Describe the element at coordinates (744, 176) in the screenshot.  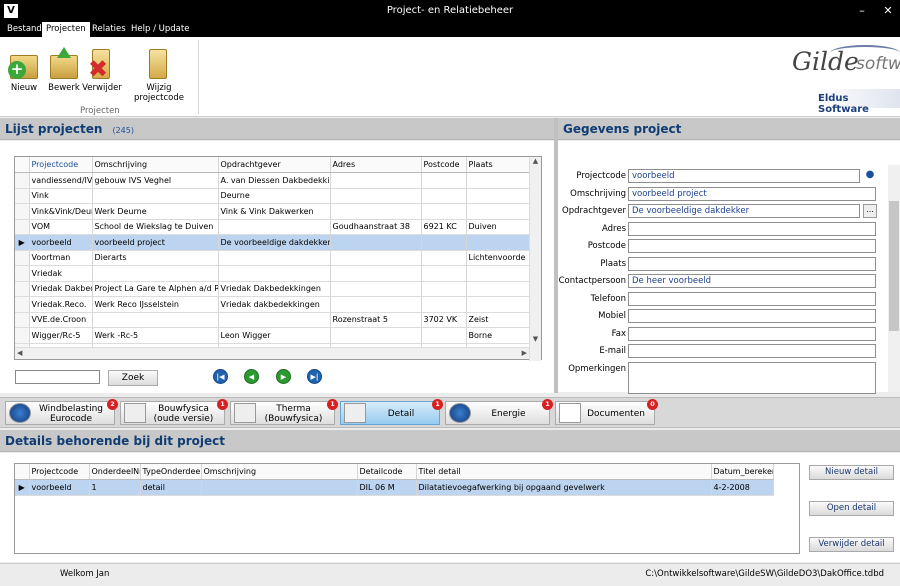
I see `field-projectcode-input: voorbeeld` at that location.